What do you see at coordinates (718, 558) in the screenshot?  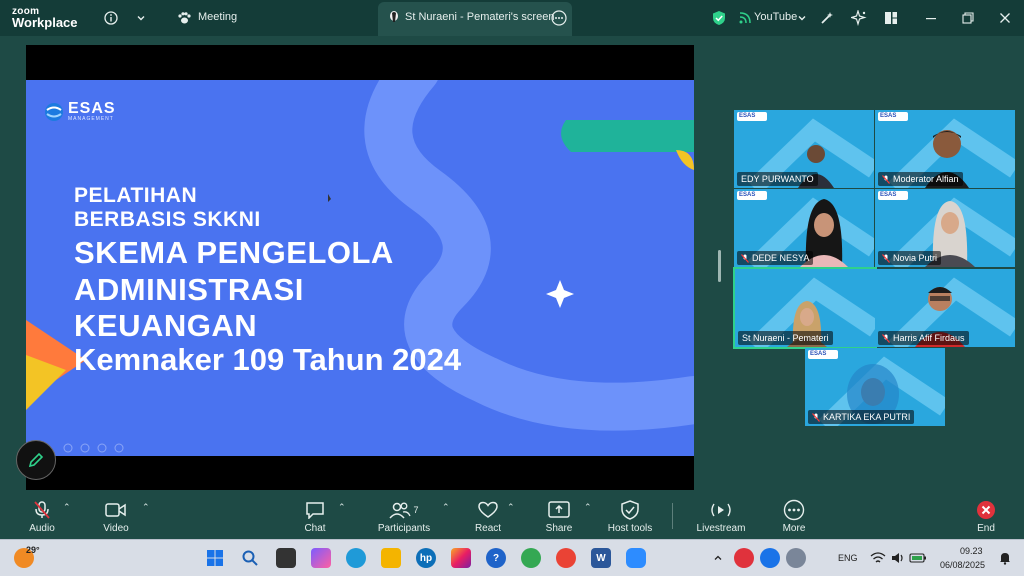 I see `chevron-up-icon` at bounding box center [718, 558].